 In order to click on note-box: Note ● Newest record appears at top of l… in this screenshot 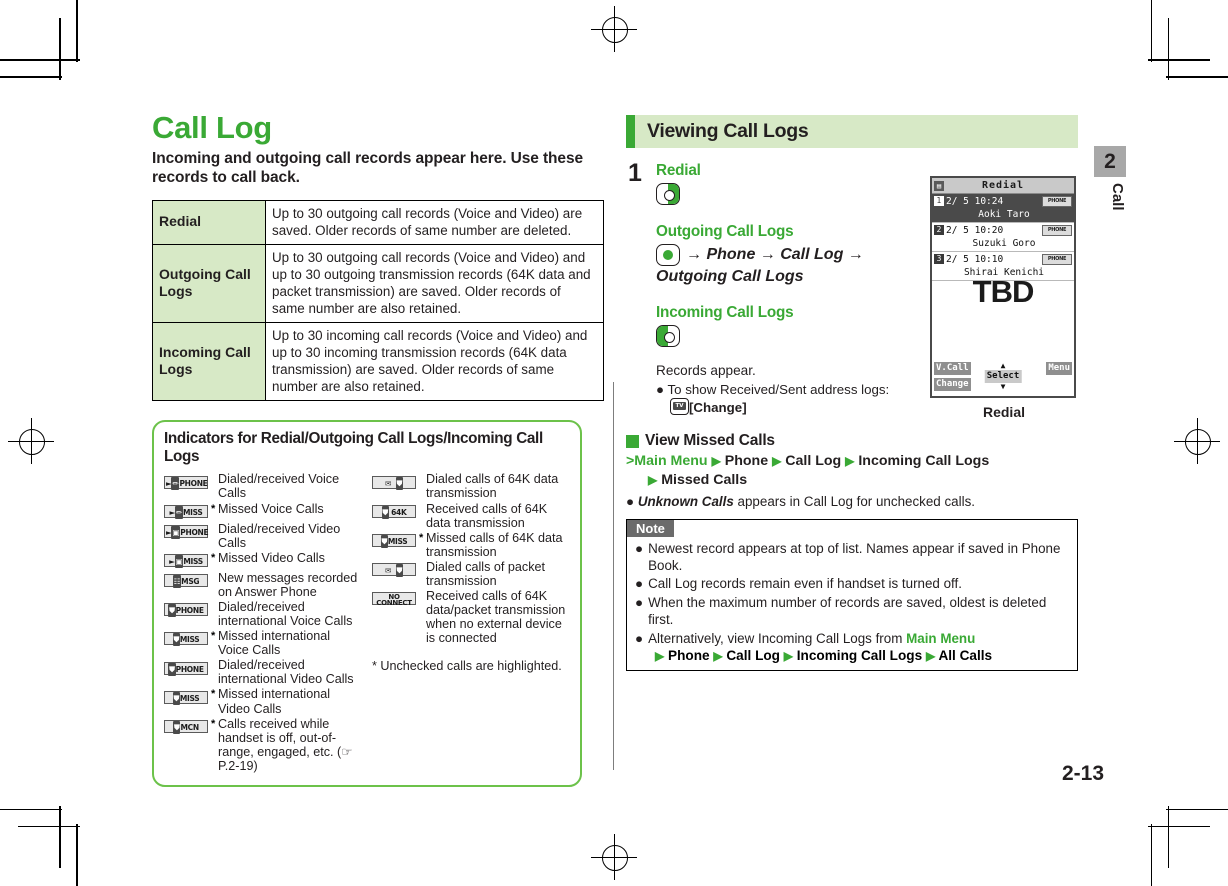, I will do `click(852, 595)`.